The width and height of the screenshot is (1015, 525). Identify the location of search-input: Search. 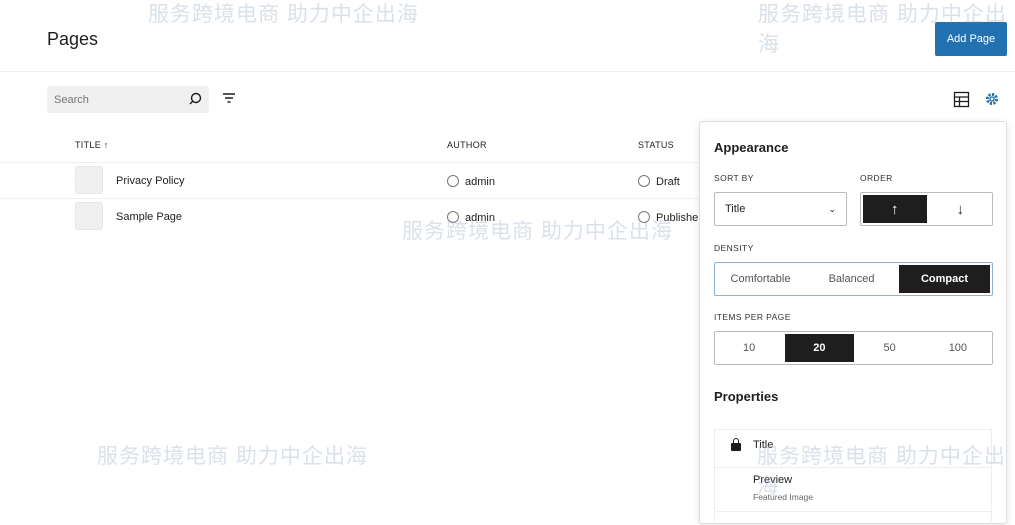
(128, 99).